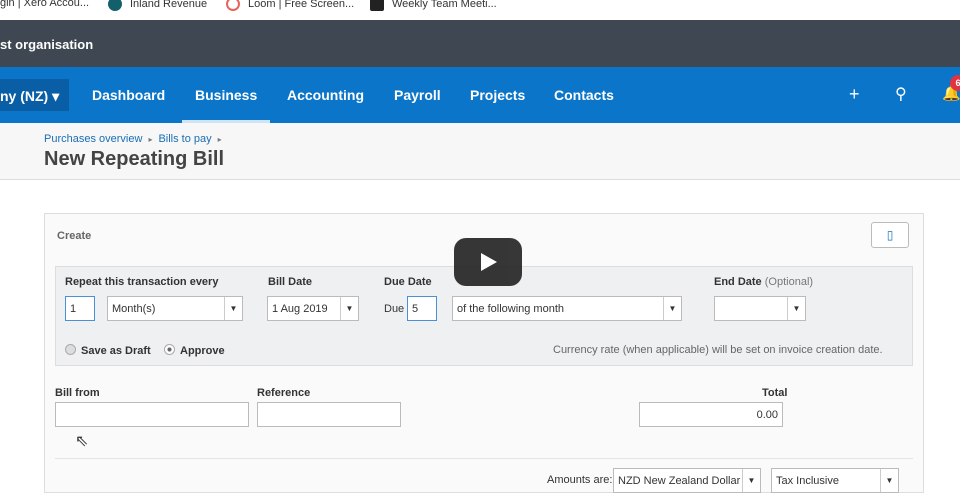  What do you see at coordinates (184, 139) in the screenshot?
I see `breadcrumb-bills-to-pay: Bills to pay` at bounding box center [184, 139].